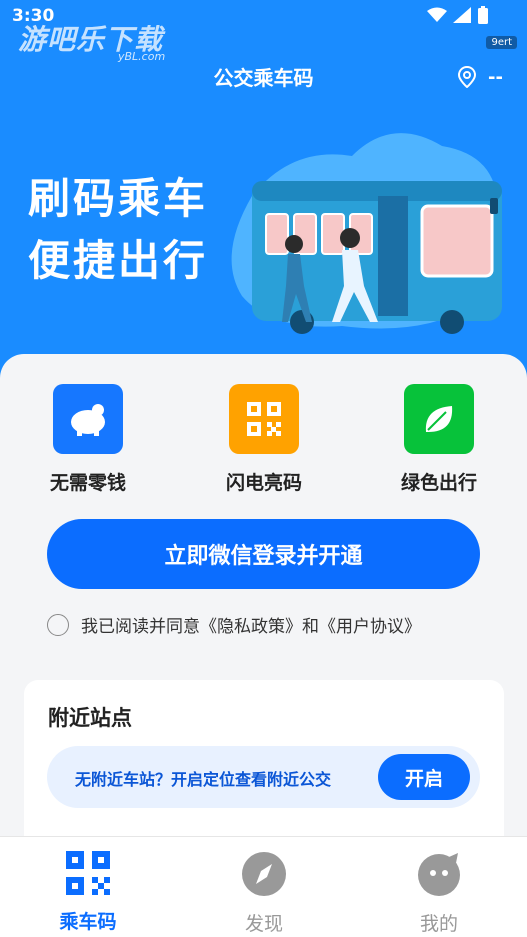 The width and height of the screenshot is (527, 937). I want to click on piggy-bank-icon, so click(88, 419).